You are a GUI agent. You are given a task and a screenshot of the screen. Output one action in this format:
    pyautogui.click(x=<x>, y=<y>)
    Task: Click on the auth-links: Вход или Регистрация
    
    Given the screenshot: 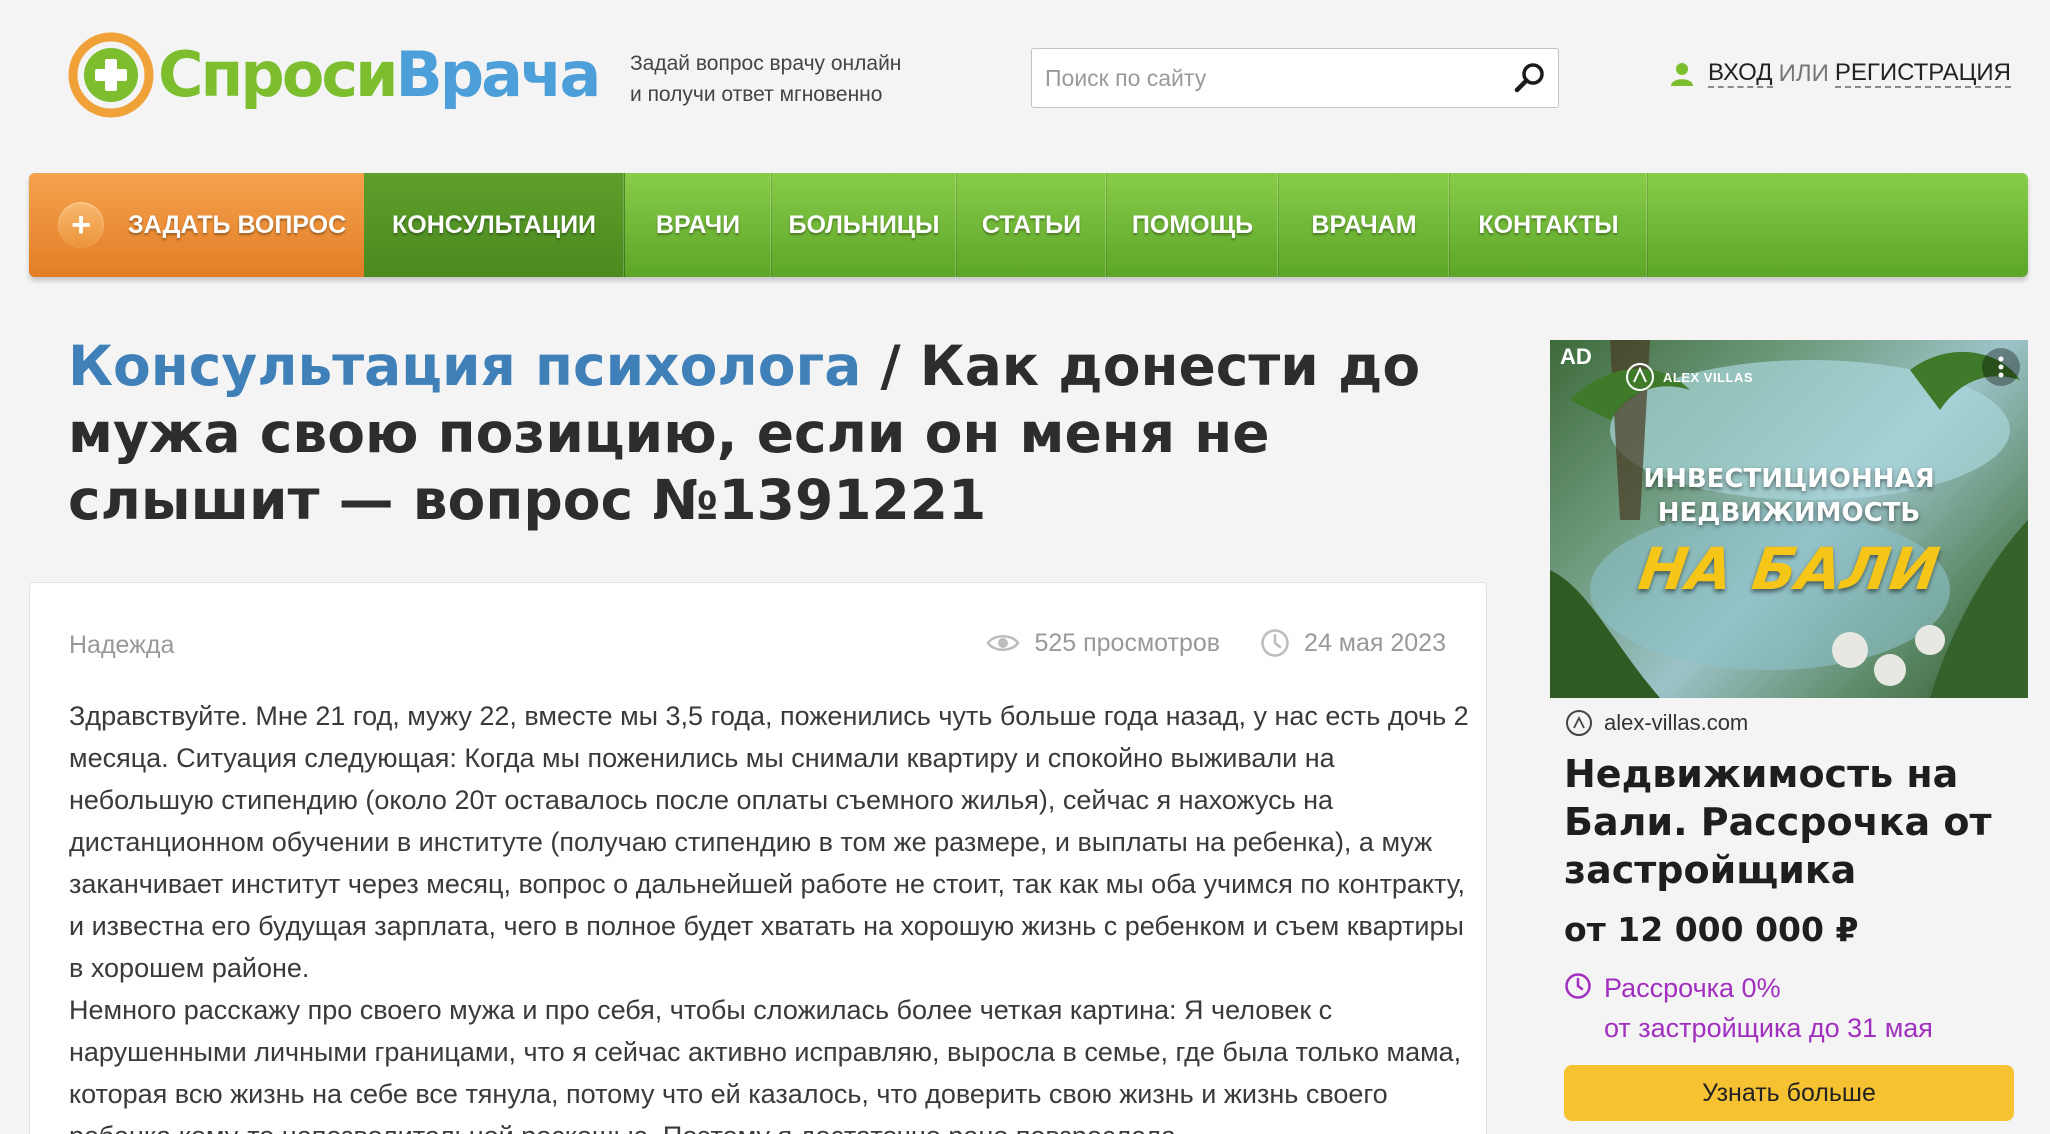 What is the action you would take?
    pyautogui.click(x=1841, y=74)
    